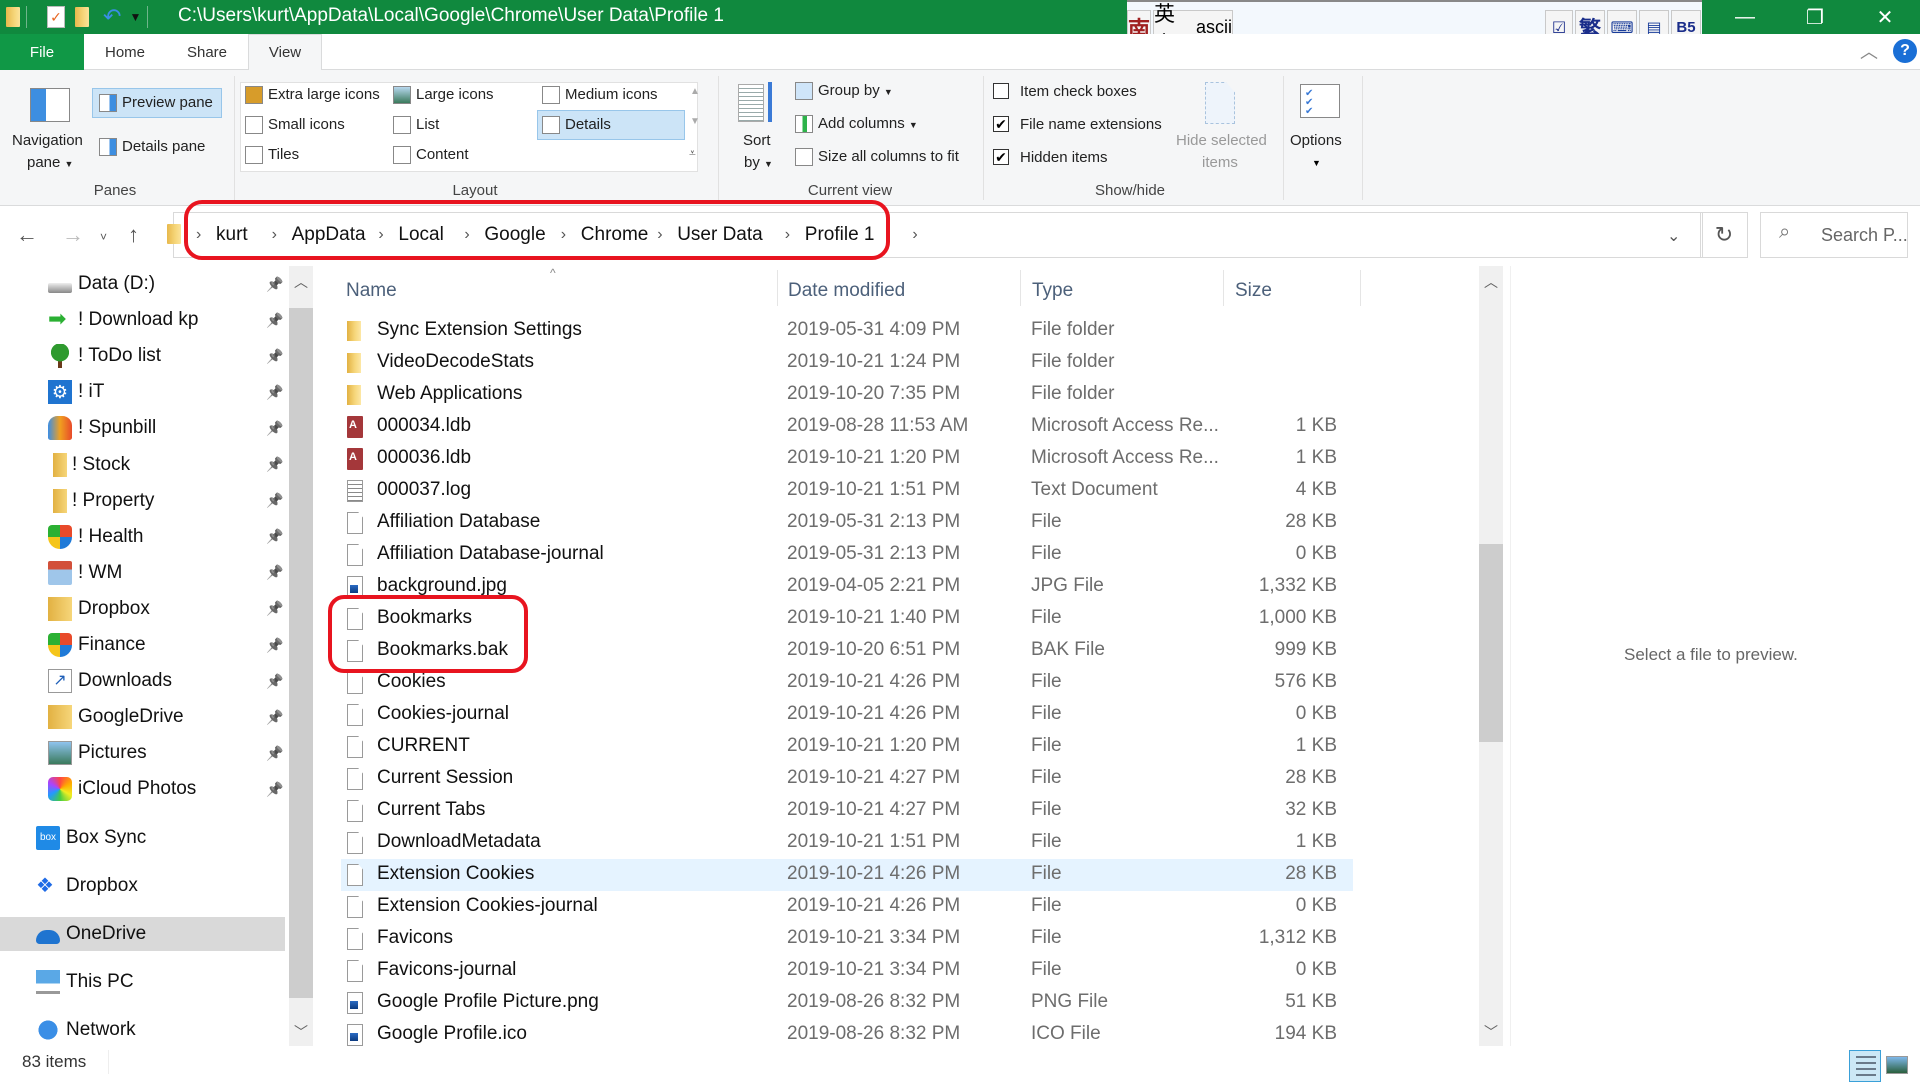 The image size is (1920, 1082). What do you see at coordinates (847, 683) in the screenshot?
I see `file-row: Cookies 2019-10-21 4:26 PM File 576 KB` at bounding box center [847, 683].